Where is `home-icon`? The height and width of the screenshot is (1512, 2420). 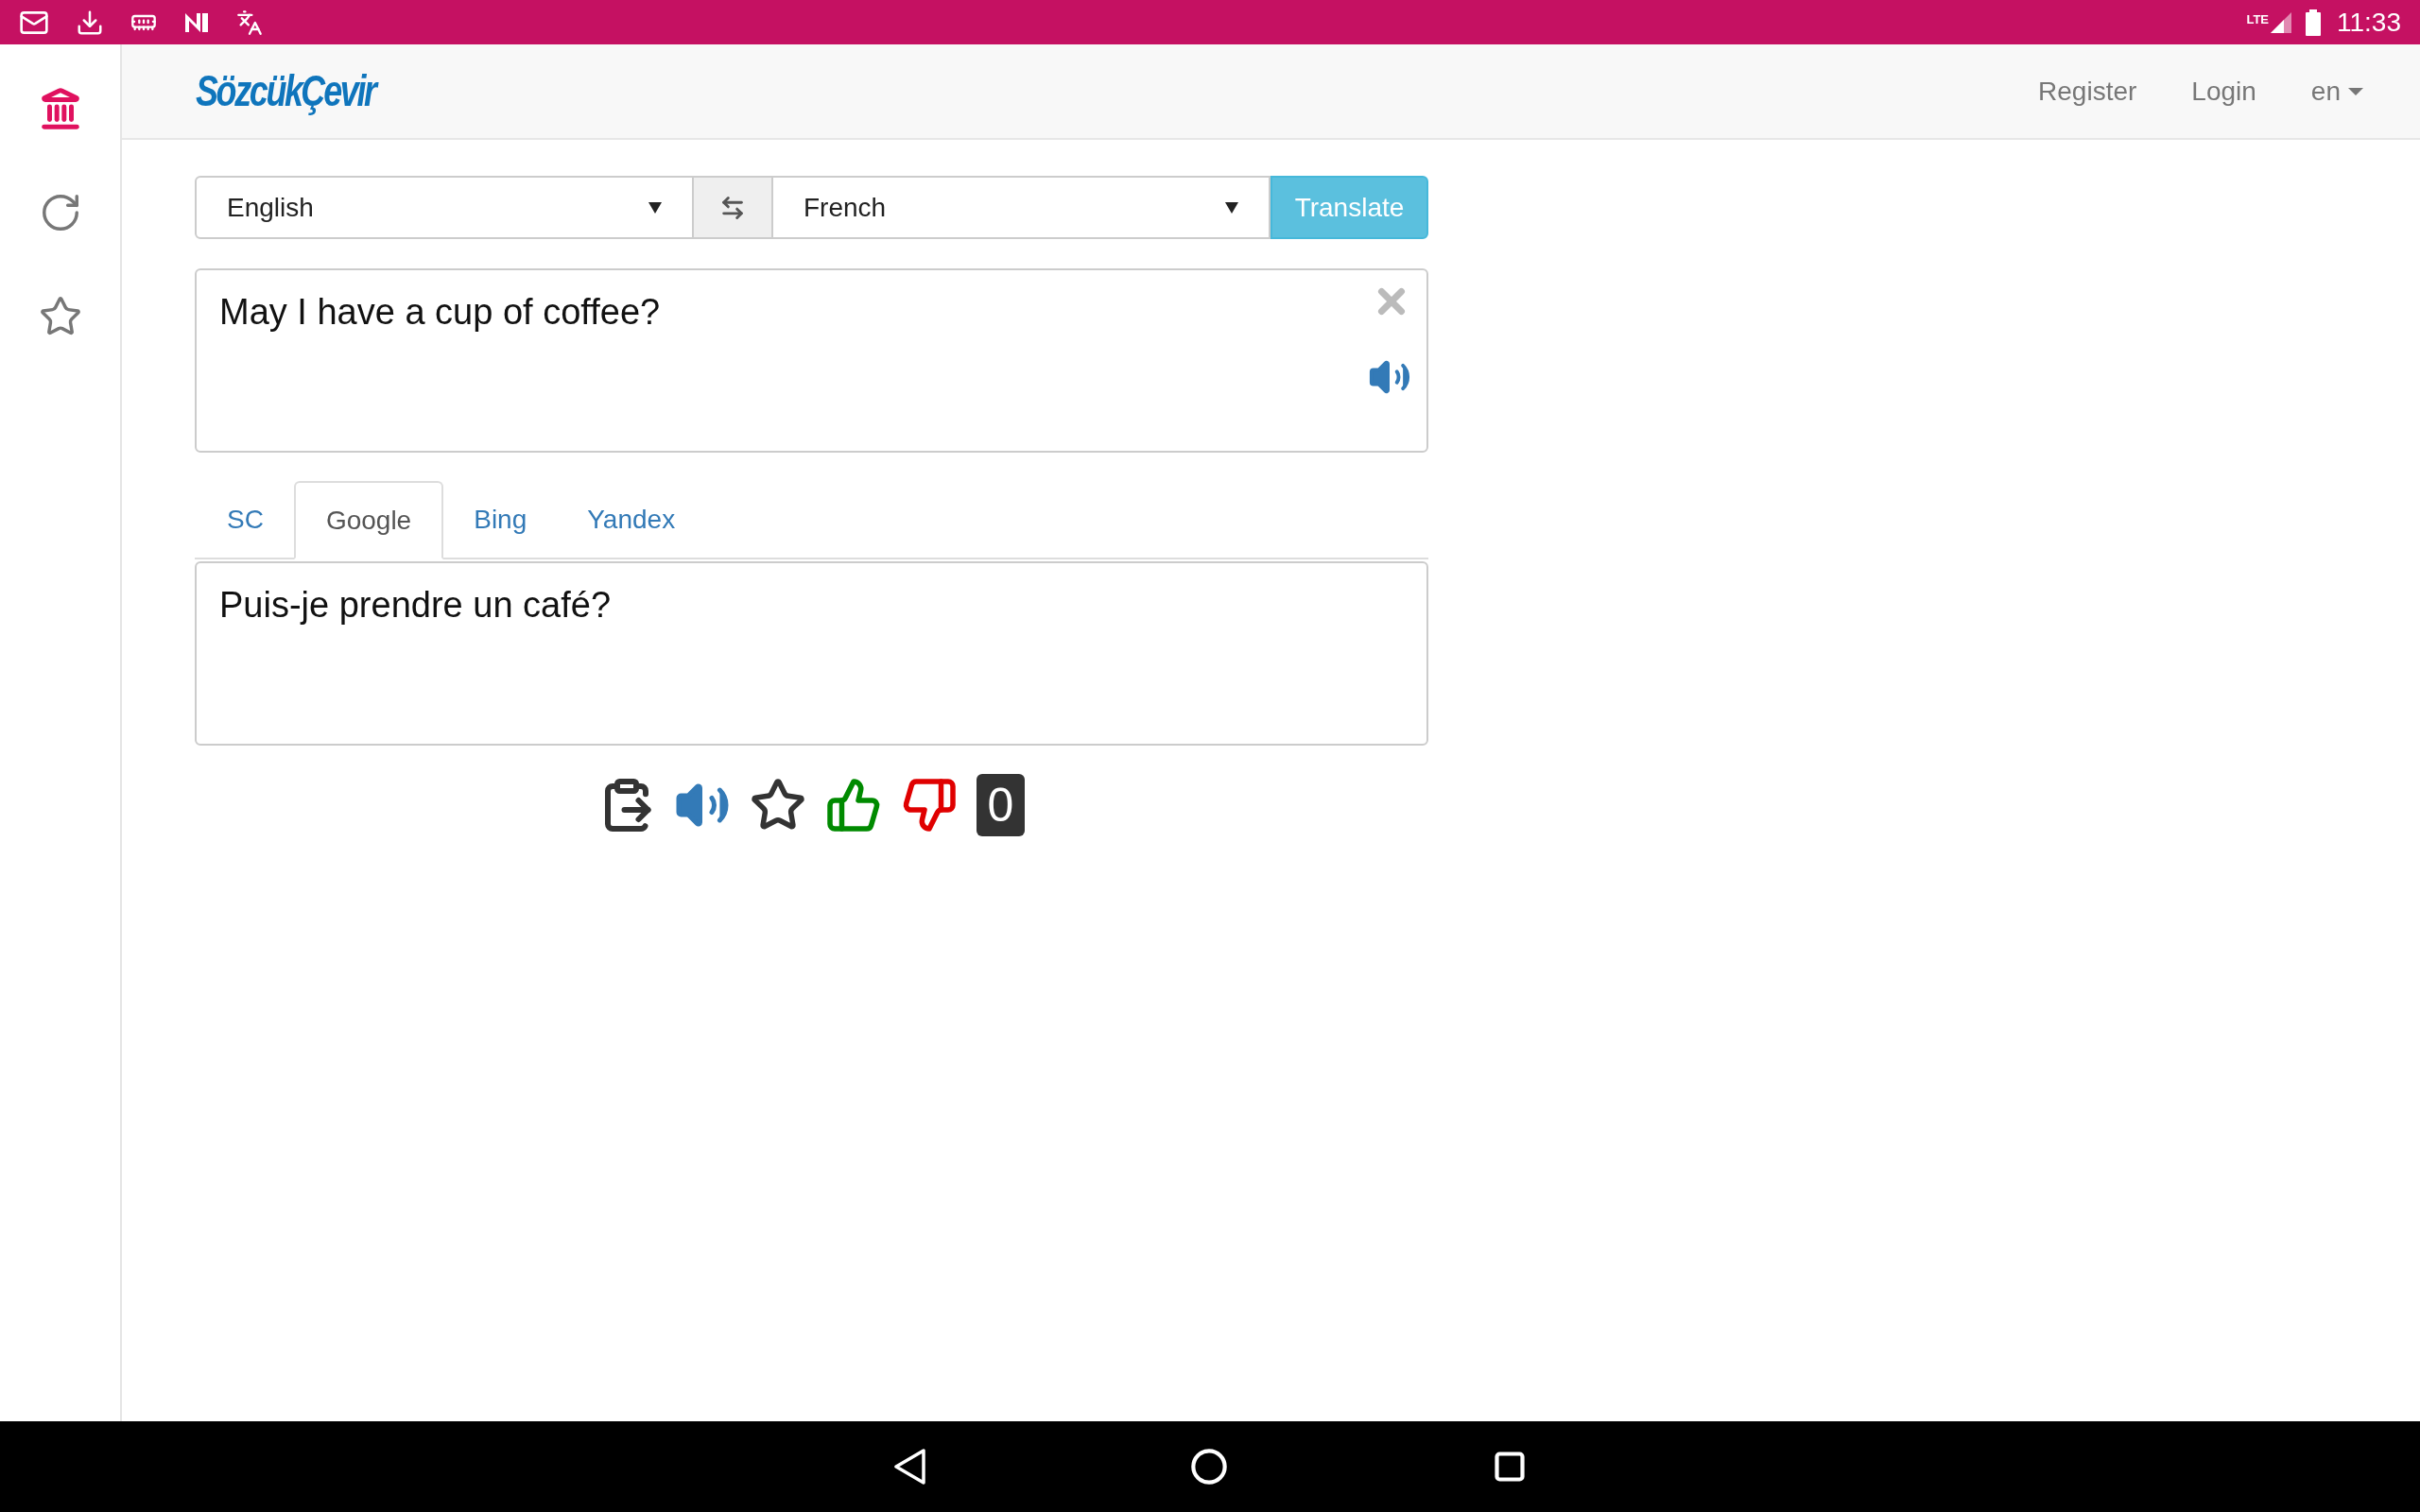 home-icon is located at coordinates (1209, 1467).